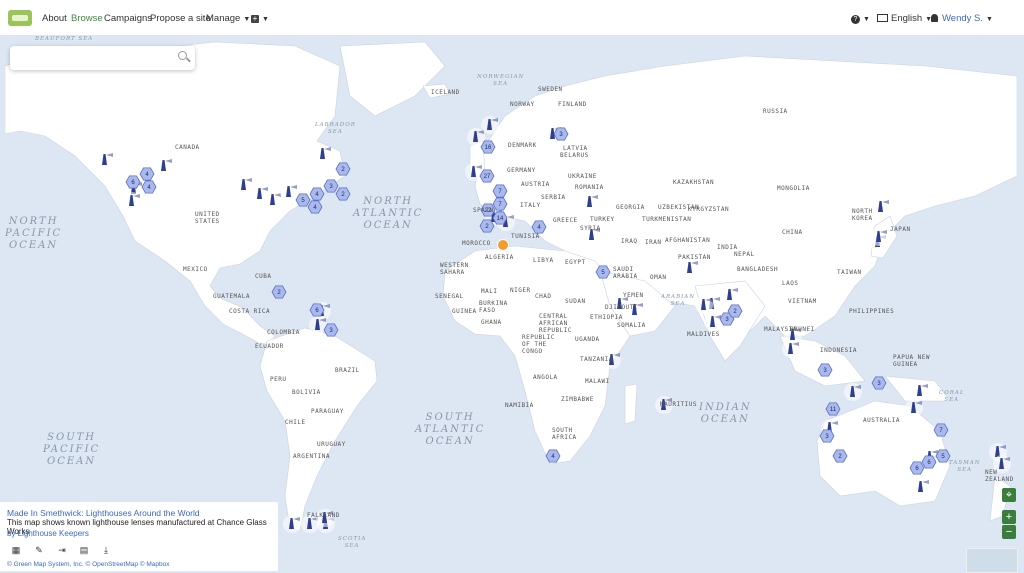 Image resolution: width=1024 pixels, height=573 pixels. What do you see at coordinates (269, 346) in the screenshot?
I see `country-label: ECUADOR` at bounding box center [269, 346].